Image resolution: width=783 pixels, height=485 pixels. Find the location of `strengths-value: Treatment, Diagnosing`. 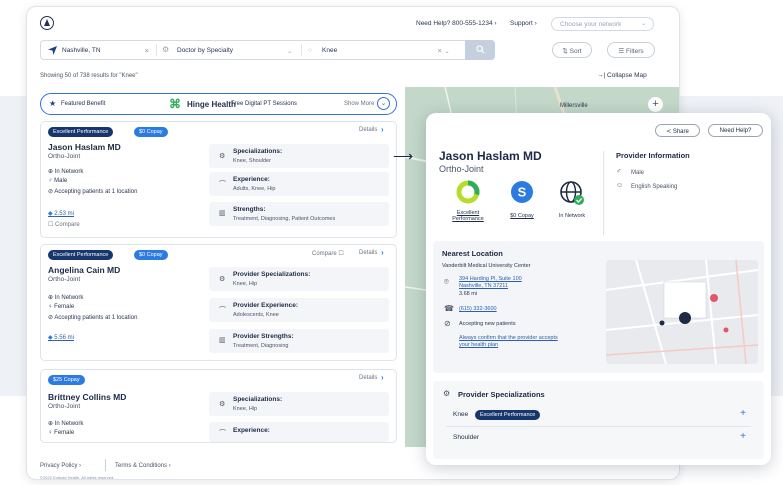

strengths-value: Treatment, Diagnosing is located at coordinates (261, 346).